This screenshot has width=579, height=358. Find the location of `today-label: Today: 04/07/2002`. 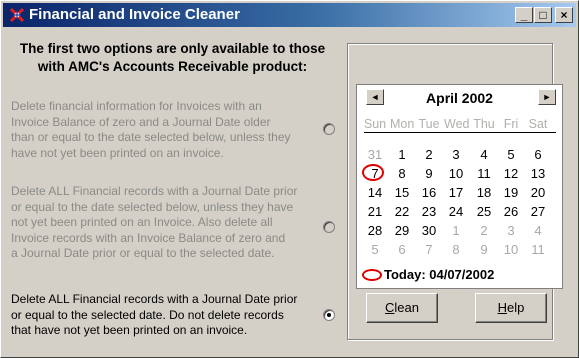

today-label: Today: 04/07/2002 is located at coordinates (439, 274).